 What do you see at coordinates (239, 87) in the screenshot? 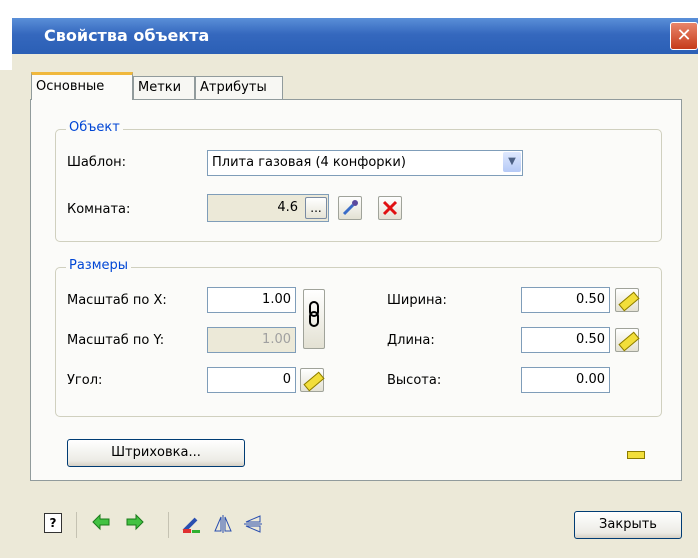
I see `tab-attributes: Атрибуты` at bounding box center [239, 87].